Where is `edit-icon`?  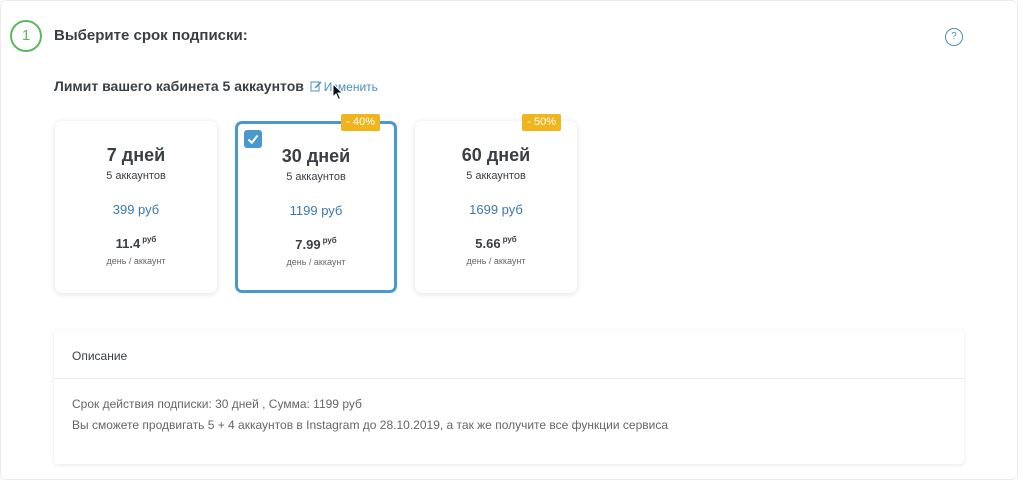 edit-icon is located at coordinates (316, 86).